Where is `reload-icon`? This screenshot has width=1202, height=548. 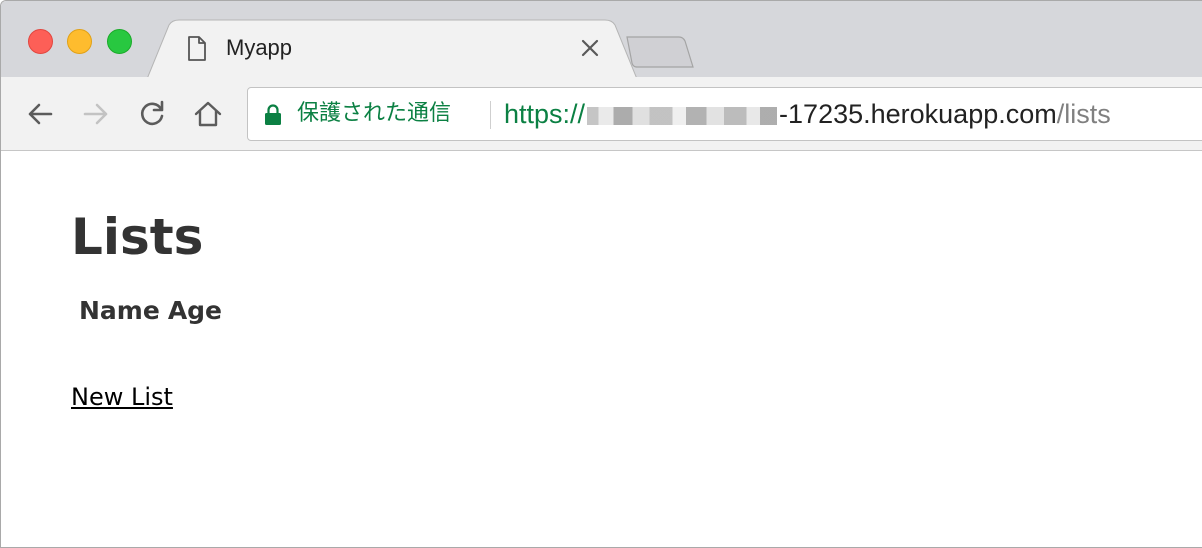
reload-icon is located at coordinates (152, 114).